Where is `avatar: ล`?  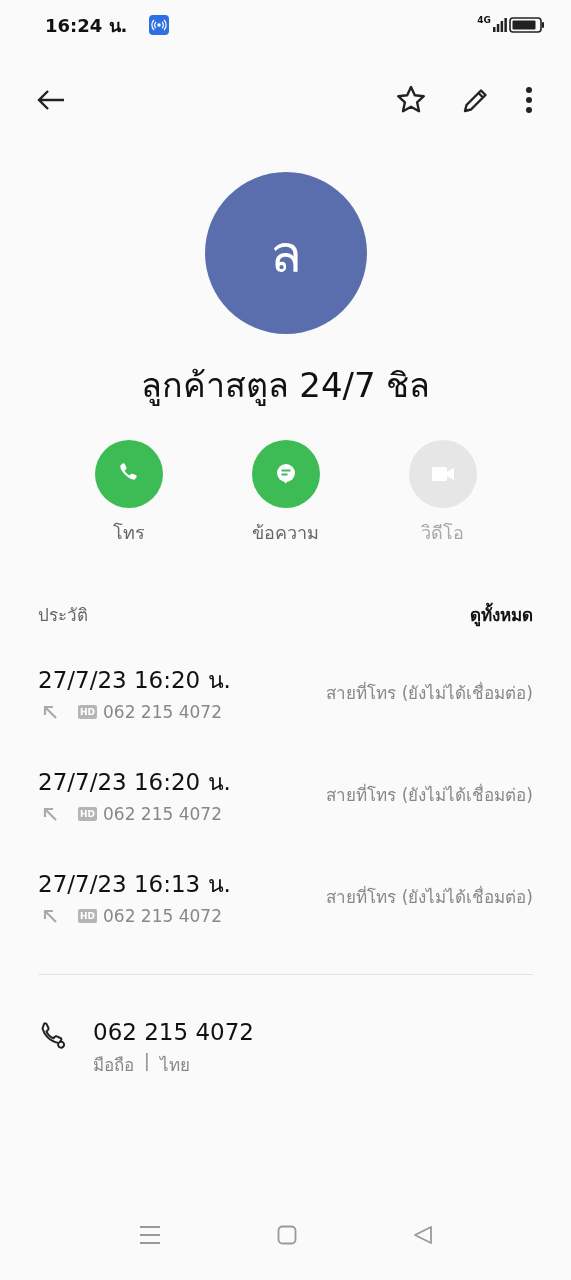 avatar: ล is located at coordinates (285, 253).